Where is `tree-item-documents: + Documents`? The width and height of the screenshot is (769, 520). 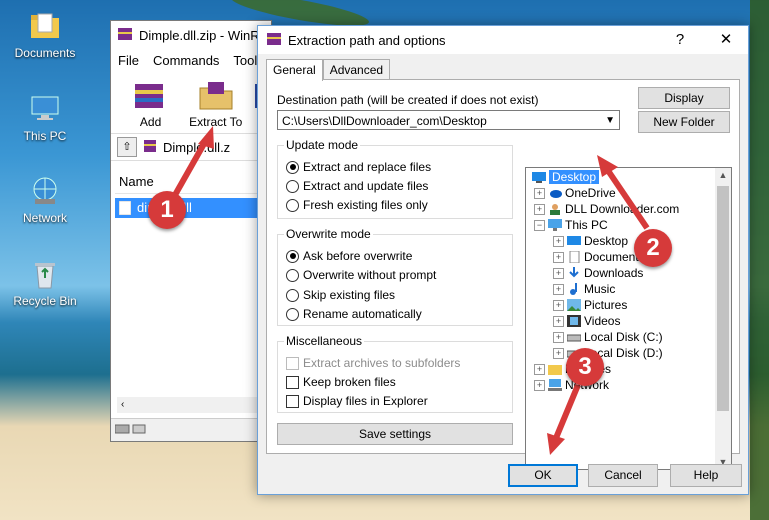 tree-item-documents: + Documents is located at coordinates (599, 257).